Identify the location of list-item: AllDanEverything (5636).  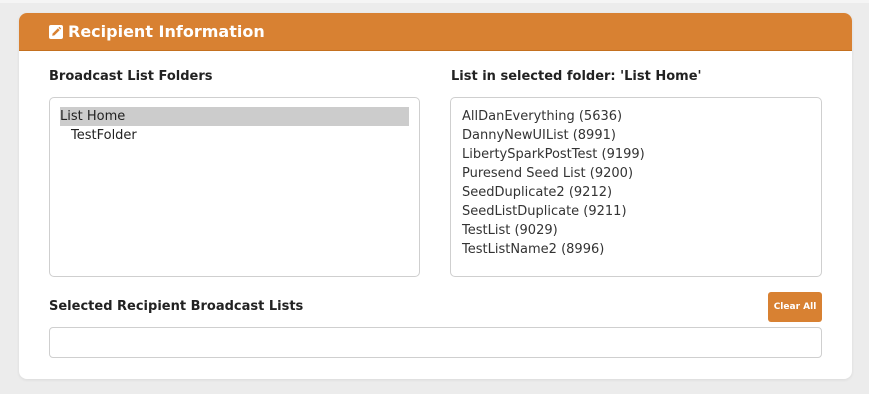
(542, 116).